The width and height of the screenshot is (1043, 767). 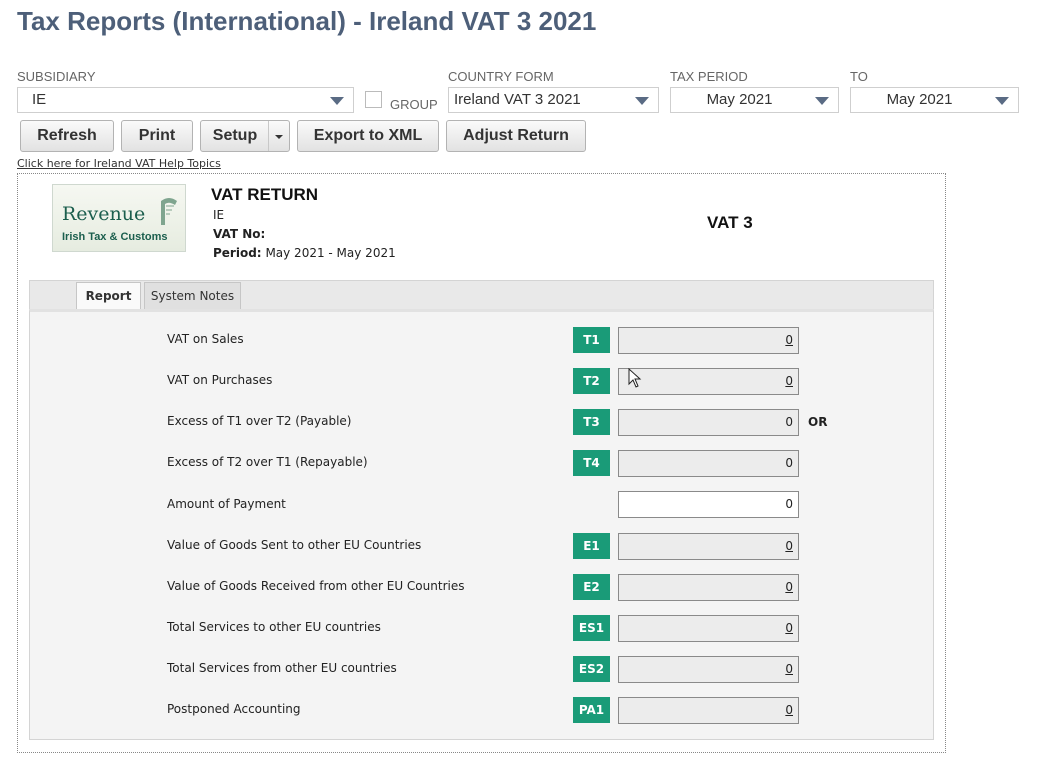 I want to click on subsidiary-select: IE, so click(x=185, y=100).